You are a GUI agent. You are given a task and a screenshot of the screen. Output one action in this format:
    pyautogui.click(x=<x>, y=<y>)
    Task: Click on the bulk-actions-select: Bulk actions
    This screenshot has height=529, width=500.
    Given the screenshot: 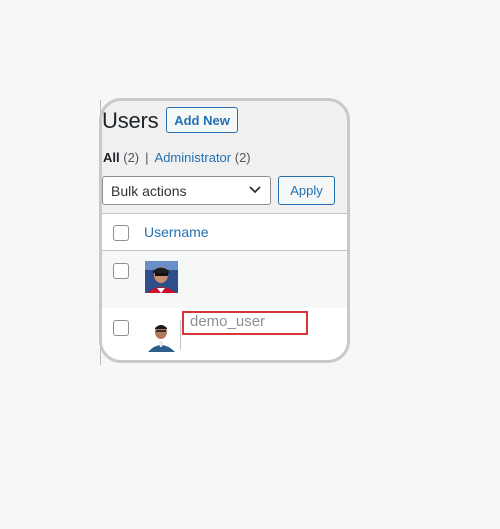 What is the action you would take?
    pyautogui.click(x=186, y=190)
    